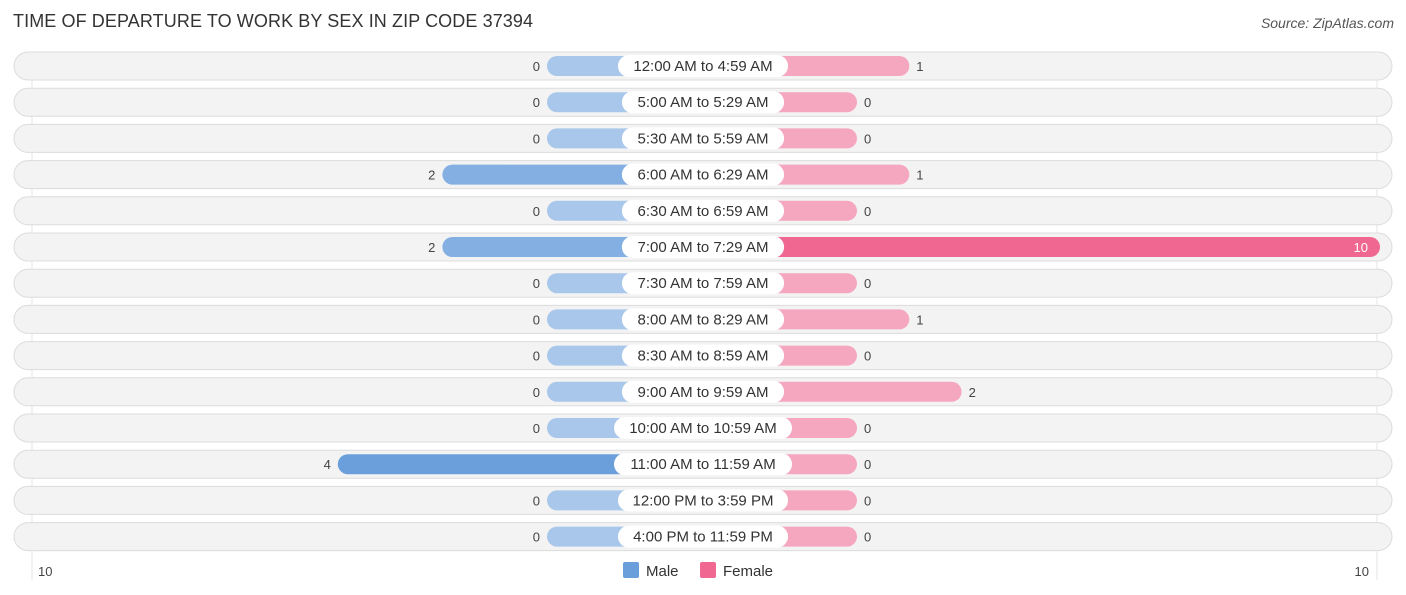  What do you see at coordinates (703, 537) in the screenshot?
I see `category-label: 4:00 PM to 11:59 PM` at bounding box center [703, 537].